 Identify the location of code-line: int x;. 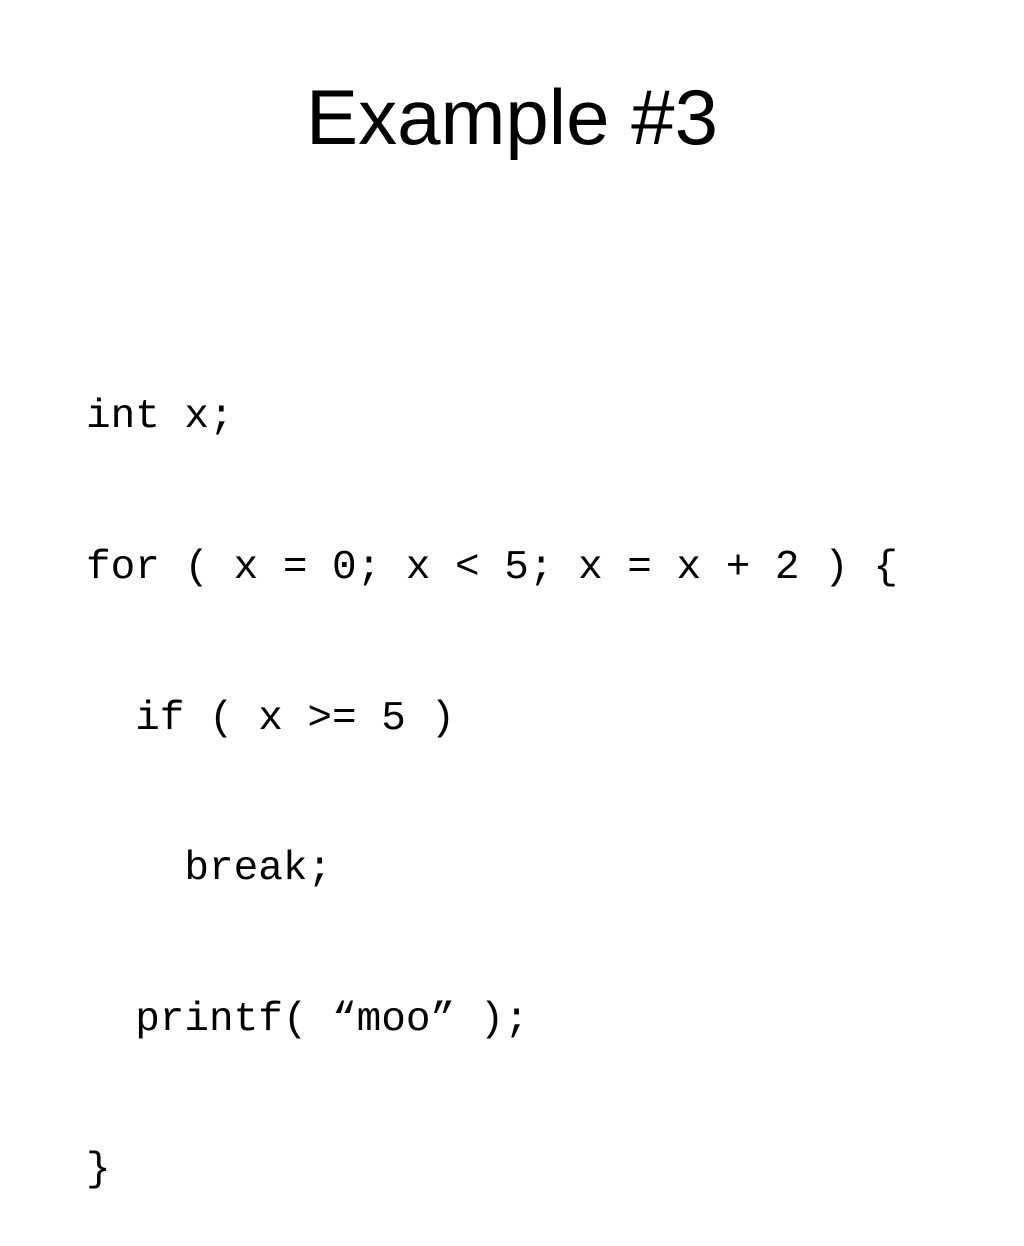
(160, 417).